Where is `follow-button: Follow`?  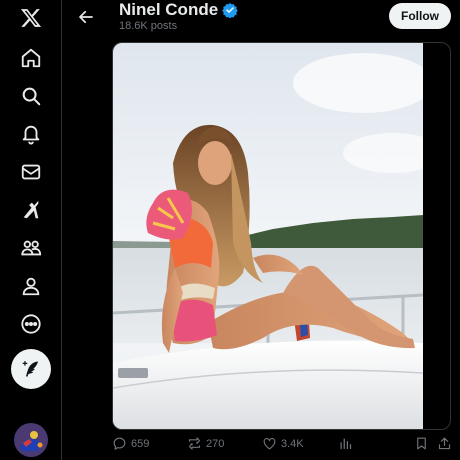 follow-button: Follow is located at coordinates (420, 16).